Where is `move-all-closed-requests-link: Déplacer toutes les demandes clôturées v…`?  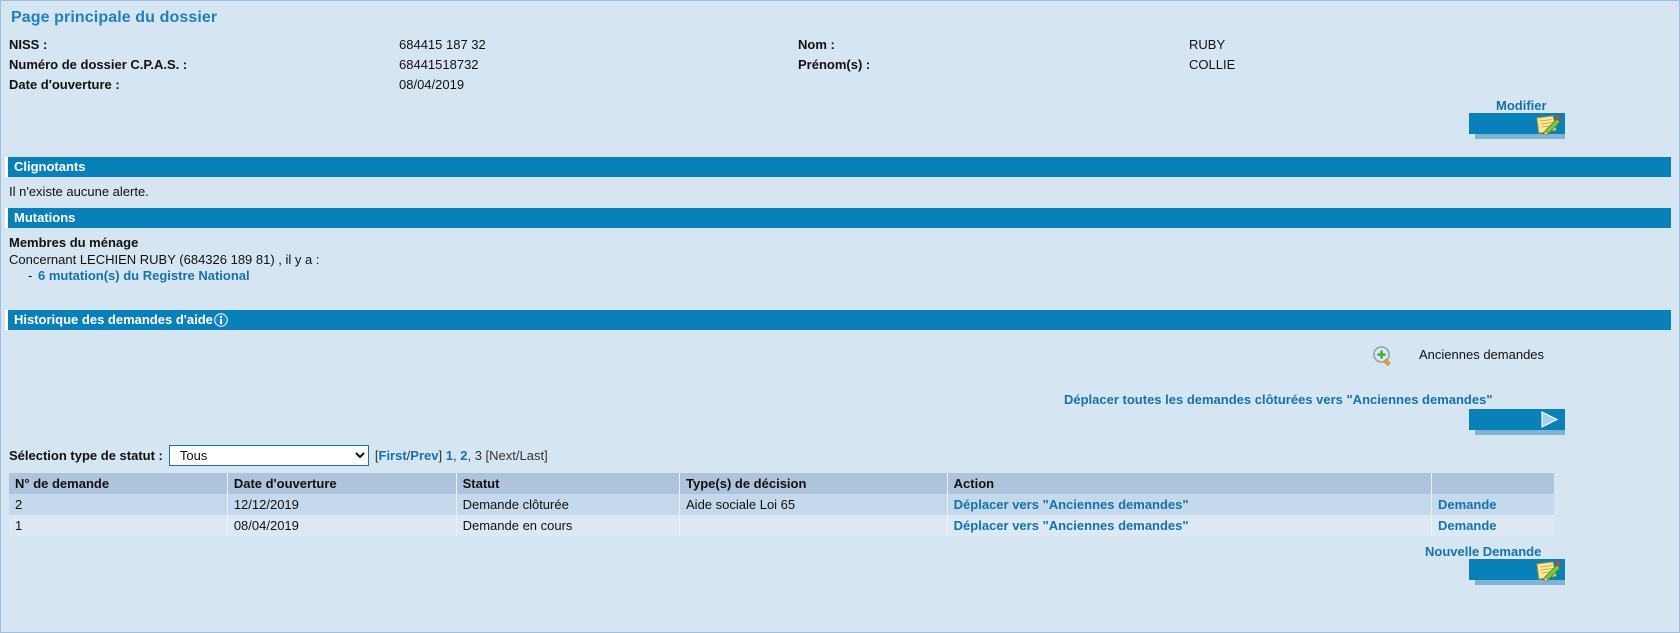
move-all-closed-requests-link: Déplacer toutes les demandes clôturées v… is located at coordinates (1278, 399).